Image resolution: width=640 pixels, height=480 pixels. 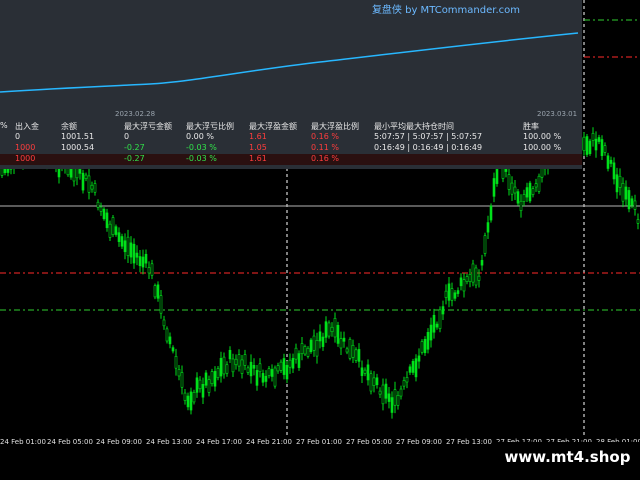 I want to click on stats-cell: 1001.51, so click(x=78, y=136).